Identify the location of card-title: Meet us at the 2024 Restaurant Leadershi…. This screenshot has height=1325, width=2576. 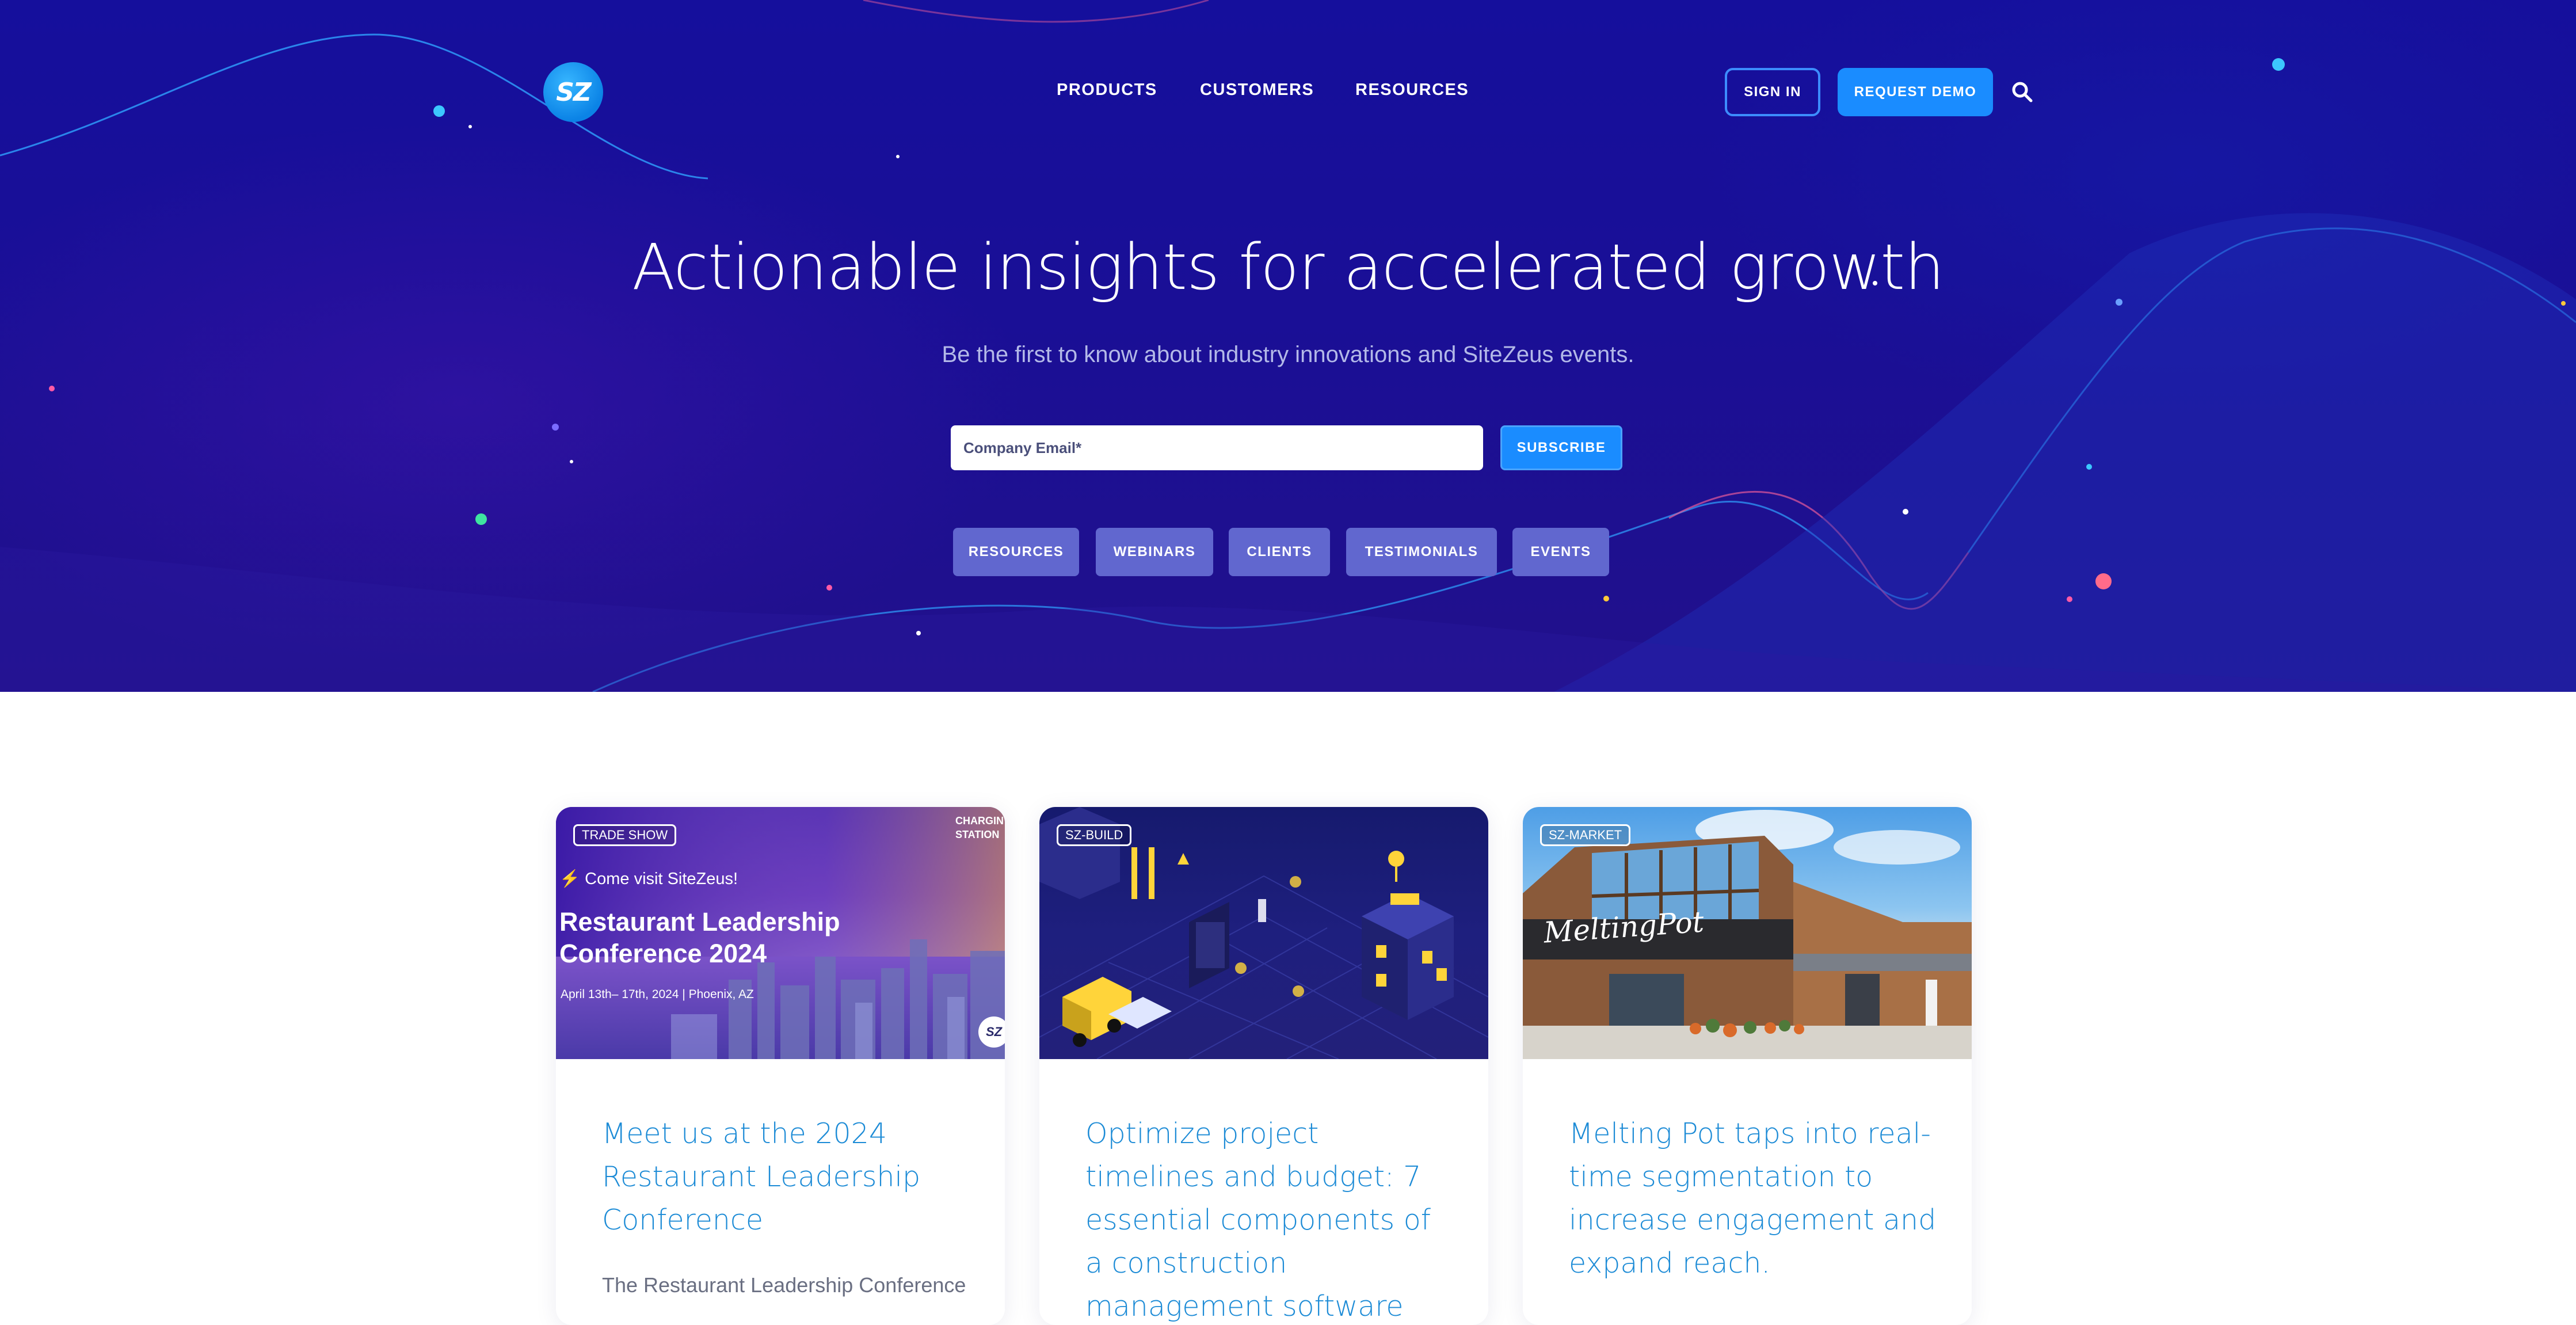
(786, 1177).